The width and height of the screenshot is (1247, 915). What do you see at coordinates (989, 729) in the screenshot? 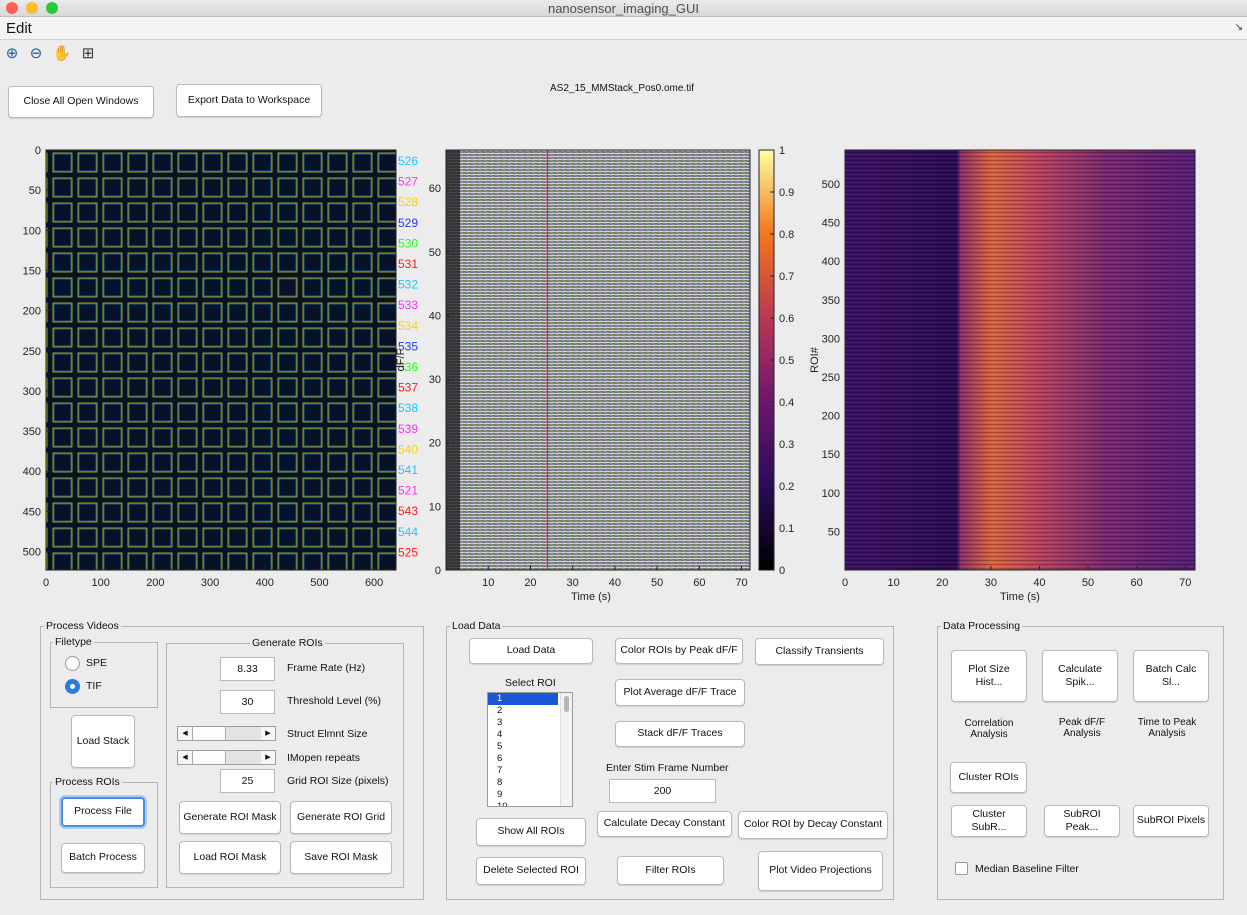
I see `correlation-analysis-label: Correlation Analysis` at bounding box center [989, 729].